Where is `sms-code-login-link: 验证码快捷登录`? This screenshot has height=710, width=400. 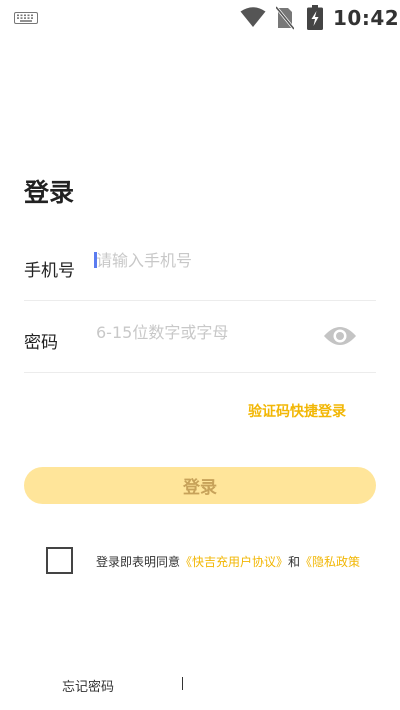
sms-code-login-link: 验证码快捷登录 is located at coordinates (297, 411).